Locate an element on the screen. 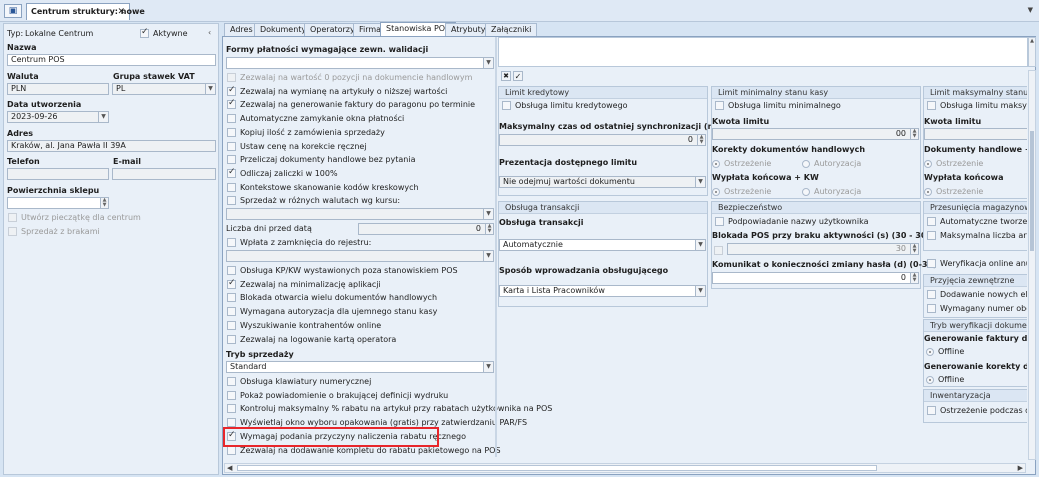  przes-1-checkbox: Automatyczne tworzenie MM is located at coordinates (977, 221).